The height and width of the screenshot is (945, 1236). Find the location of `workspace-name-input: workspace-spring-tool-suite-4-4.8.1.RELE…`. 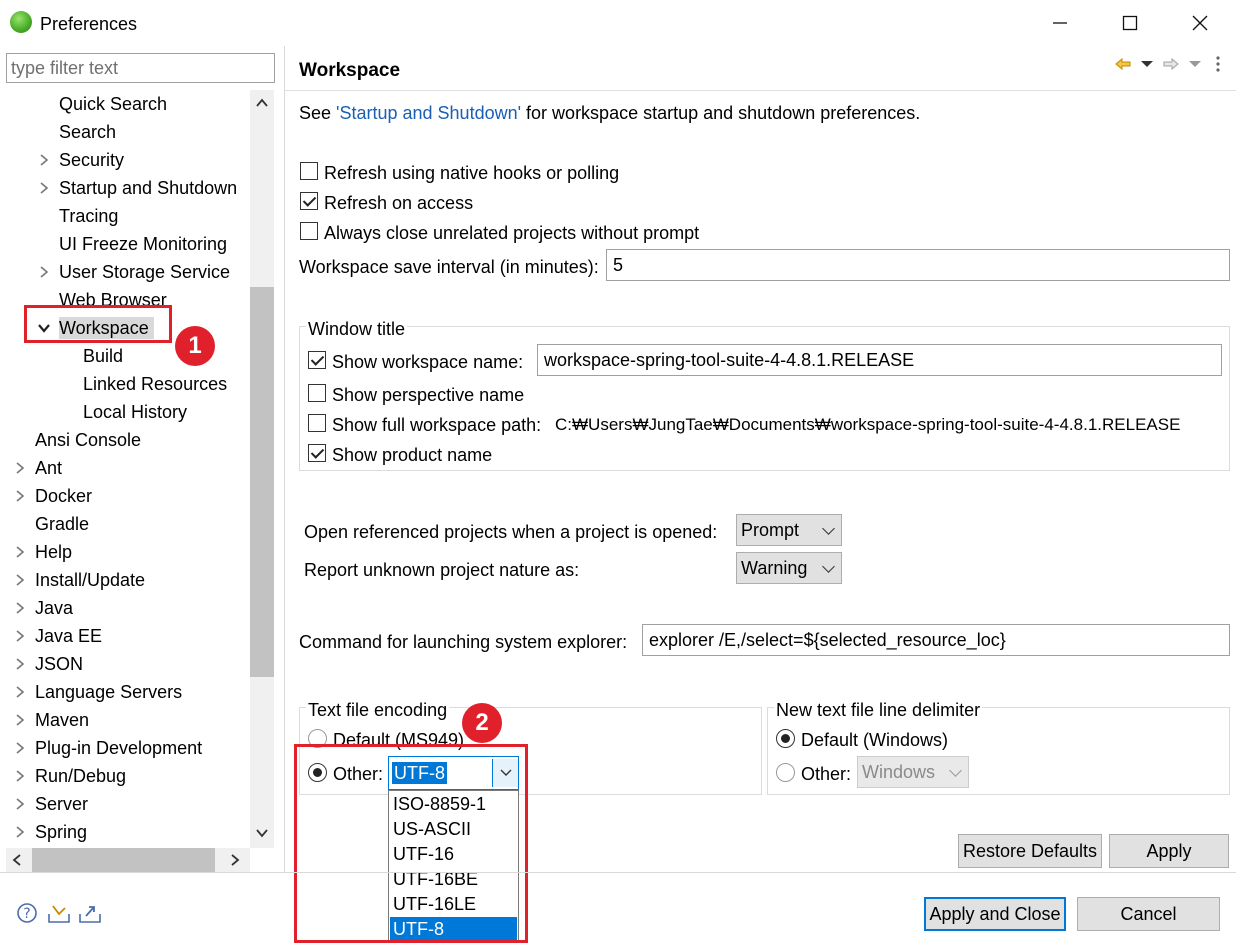

workspace-name-input: workspace-spring-tool-suite-4-4.8.1.RELE… is located at coordinates (879, 360).